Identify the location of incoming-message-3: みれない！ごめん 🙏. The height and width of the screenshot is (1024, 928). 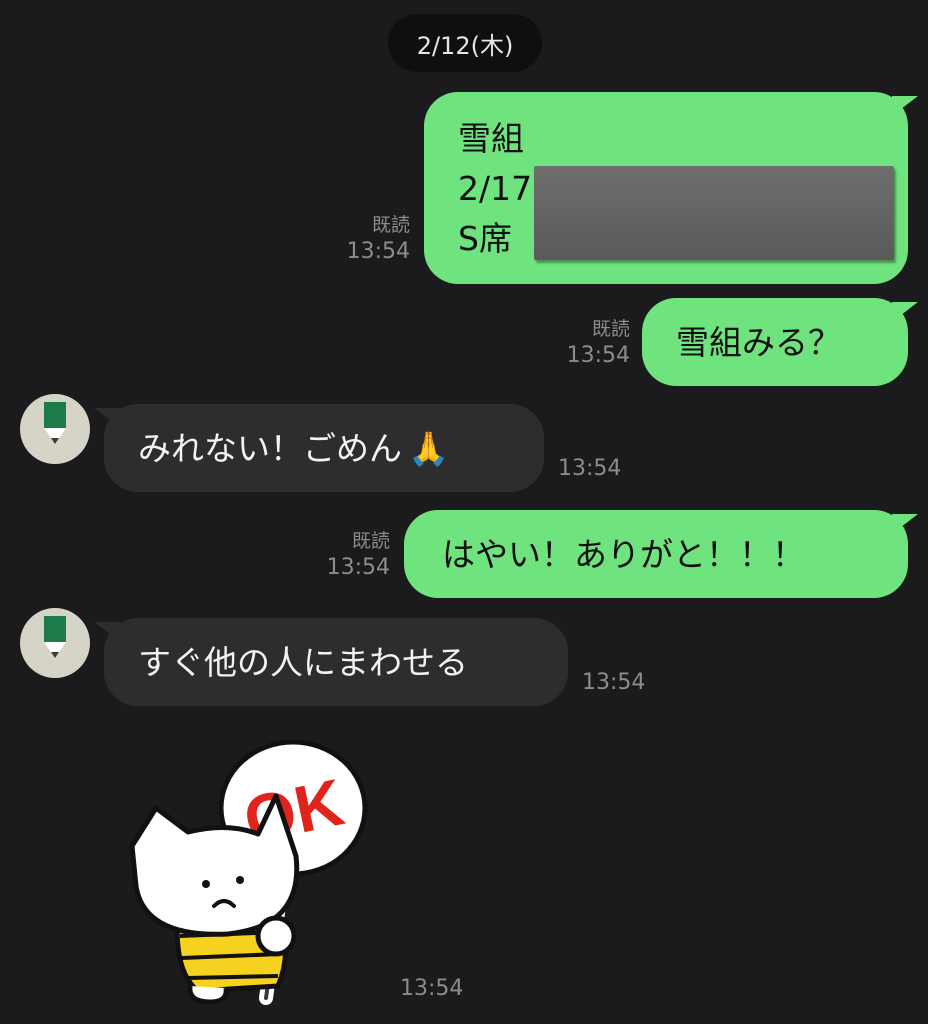
(319, 448).